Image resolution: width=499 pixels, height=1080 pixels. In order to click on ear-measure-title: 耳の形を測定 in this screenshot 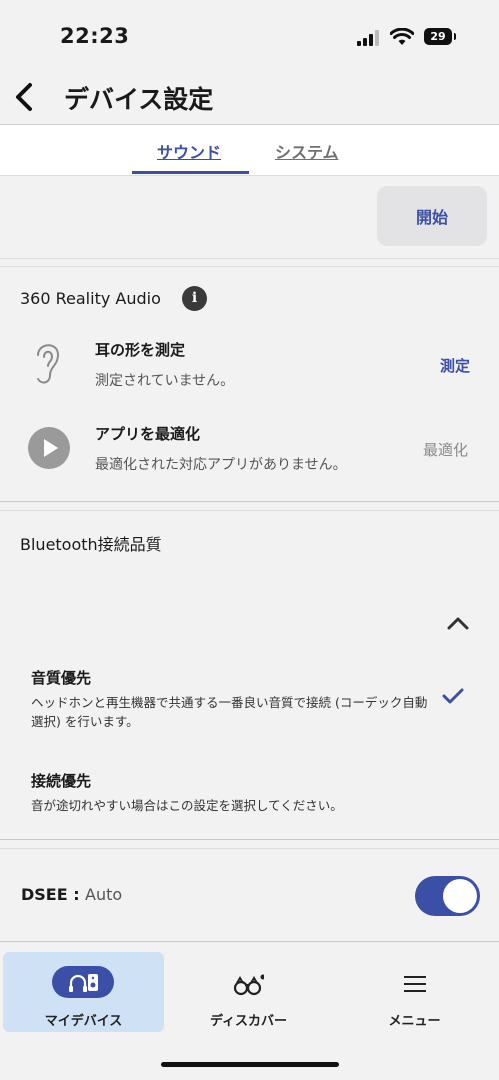, I will do `click(140, 350)`.